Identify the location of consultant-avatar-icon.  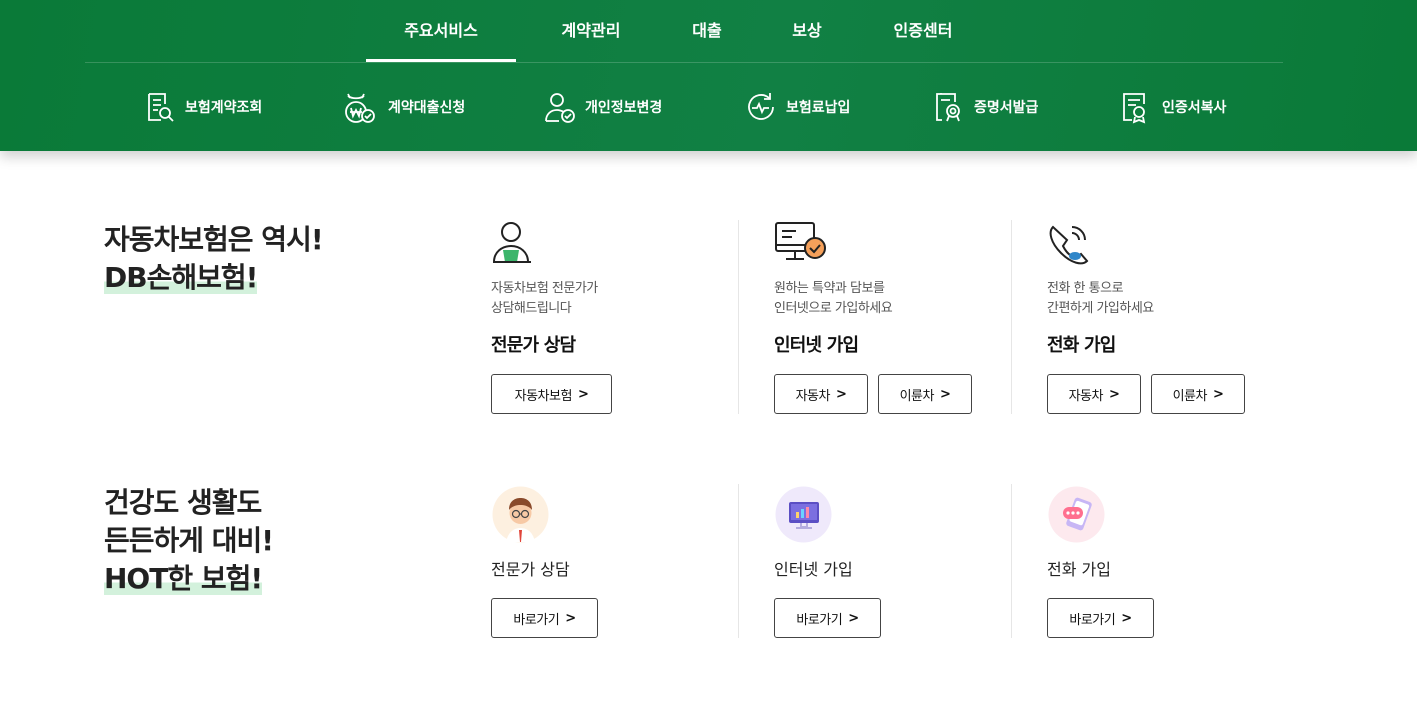
(520, 514).